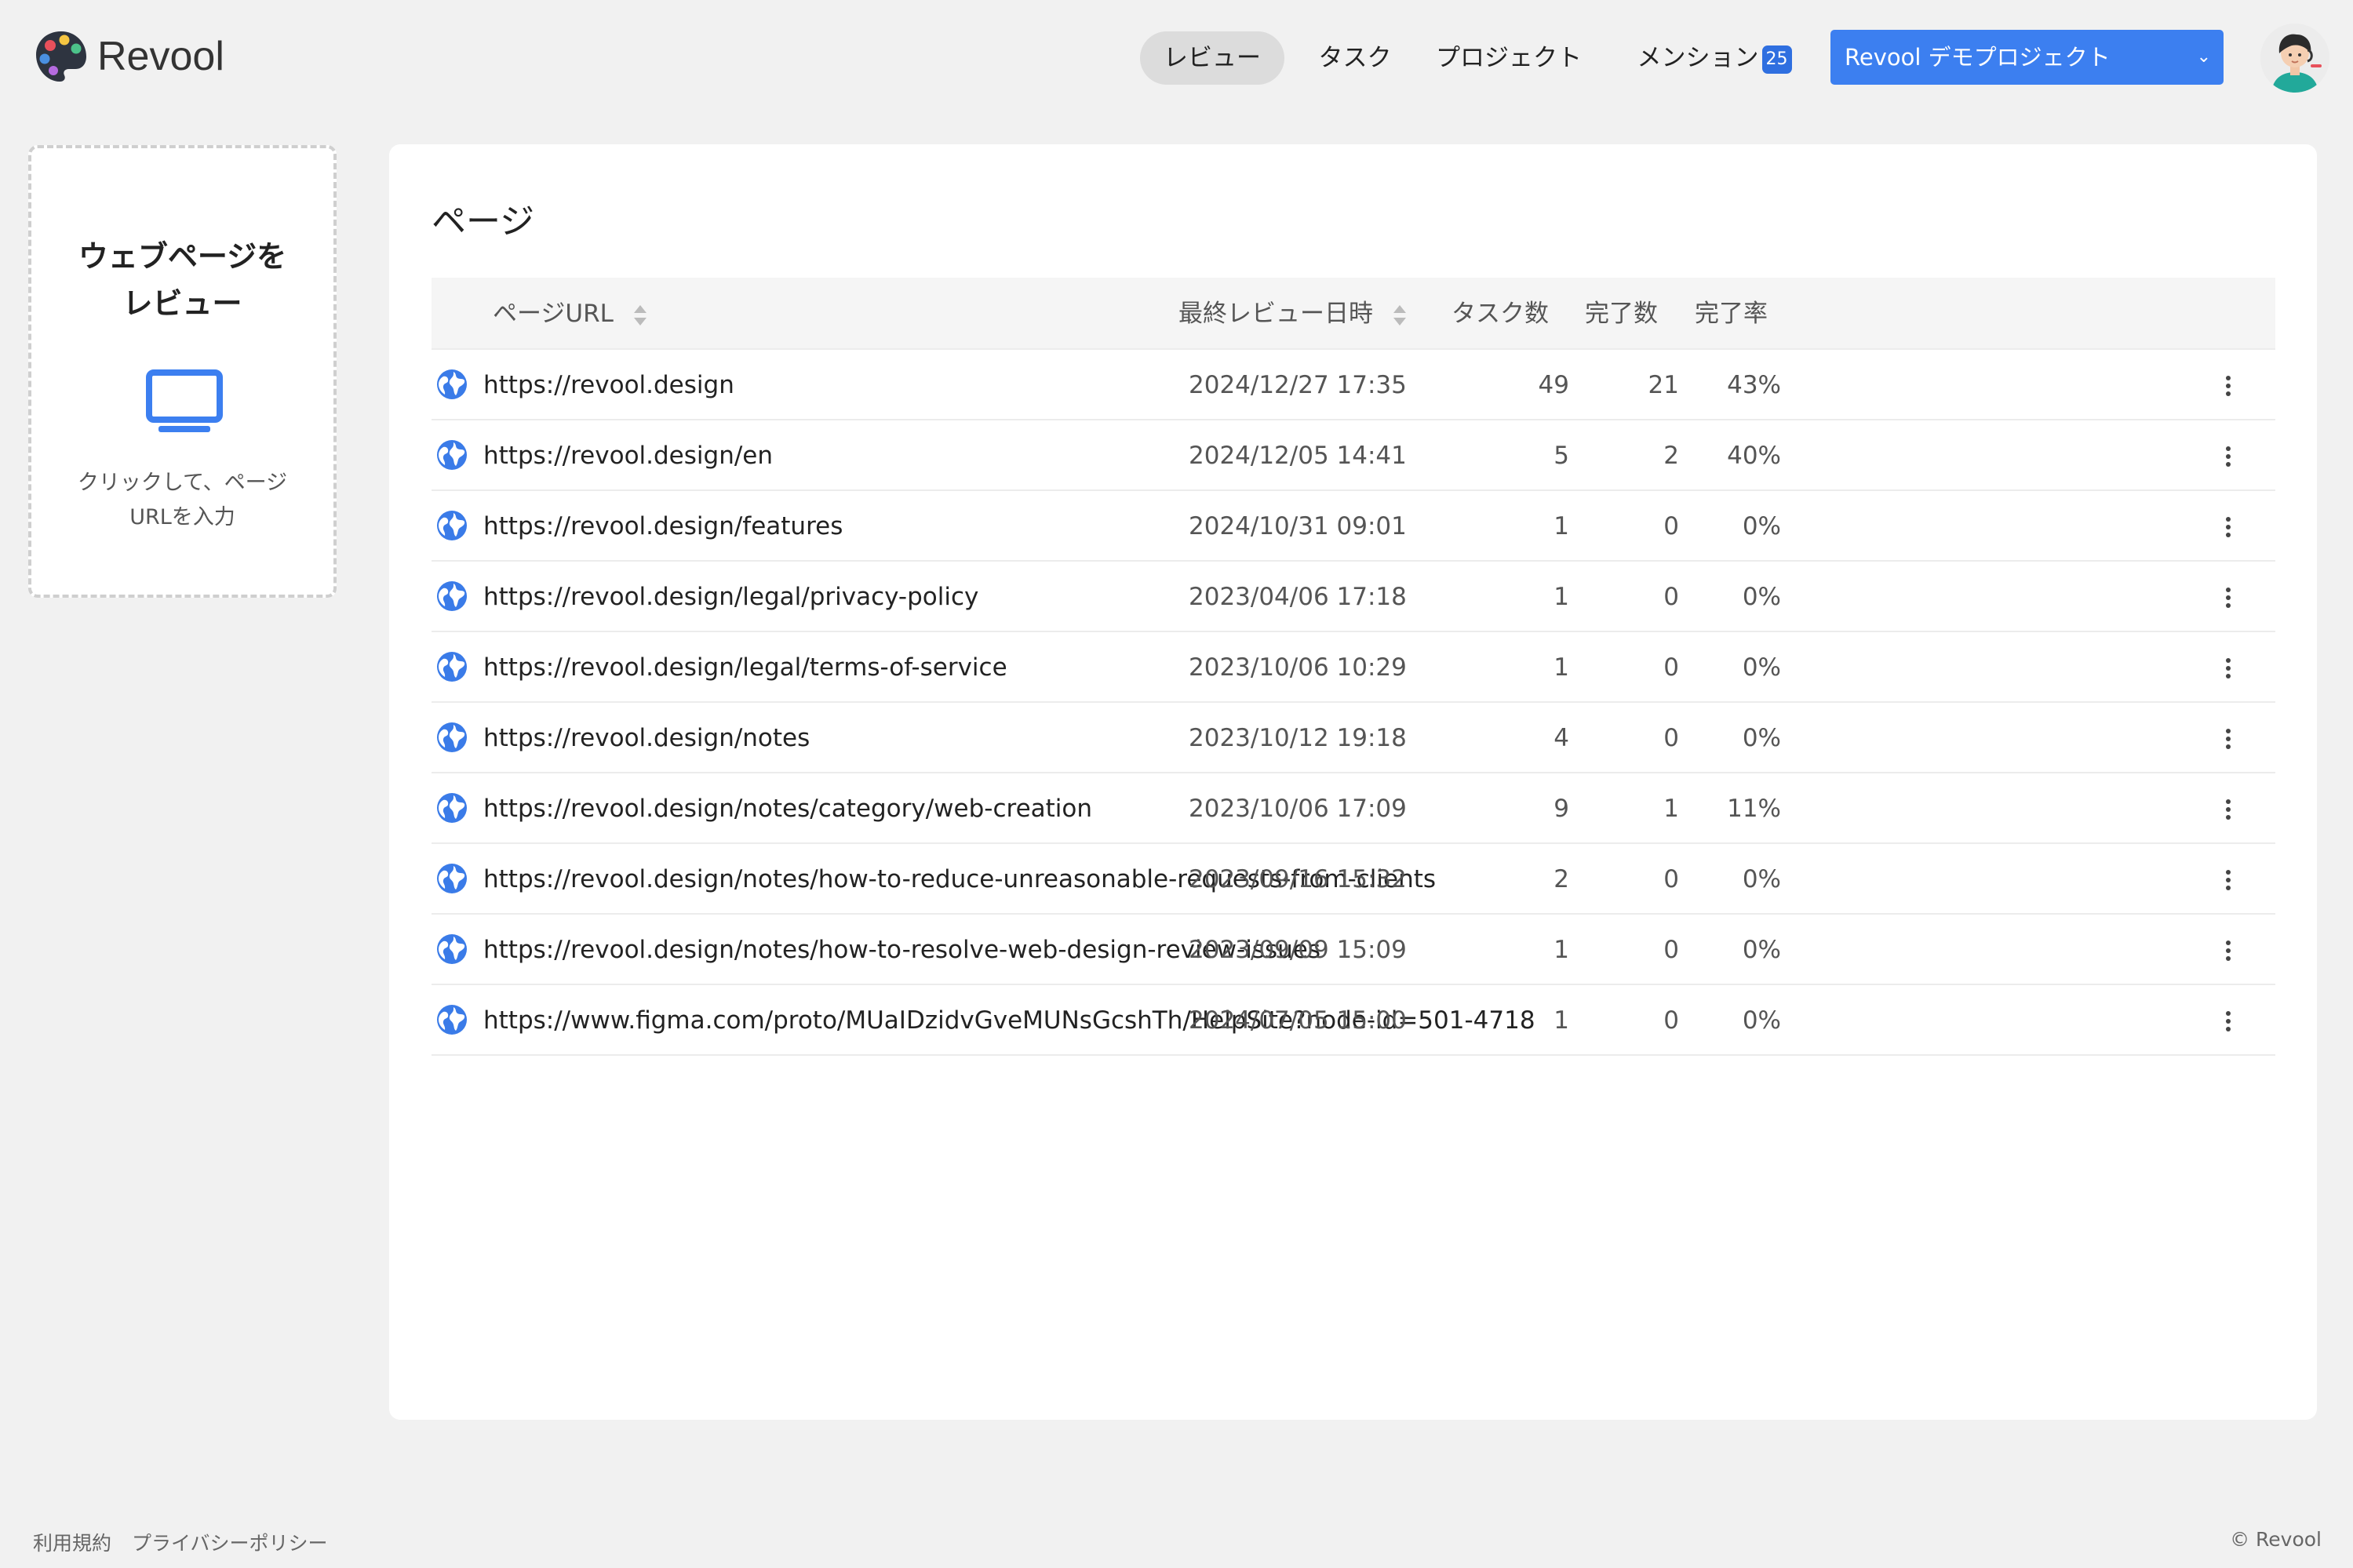 The height and width of the screenshot is (1568, 2353). I want to click on task-count: 9, so click(1561, 809).